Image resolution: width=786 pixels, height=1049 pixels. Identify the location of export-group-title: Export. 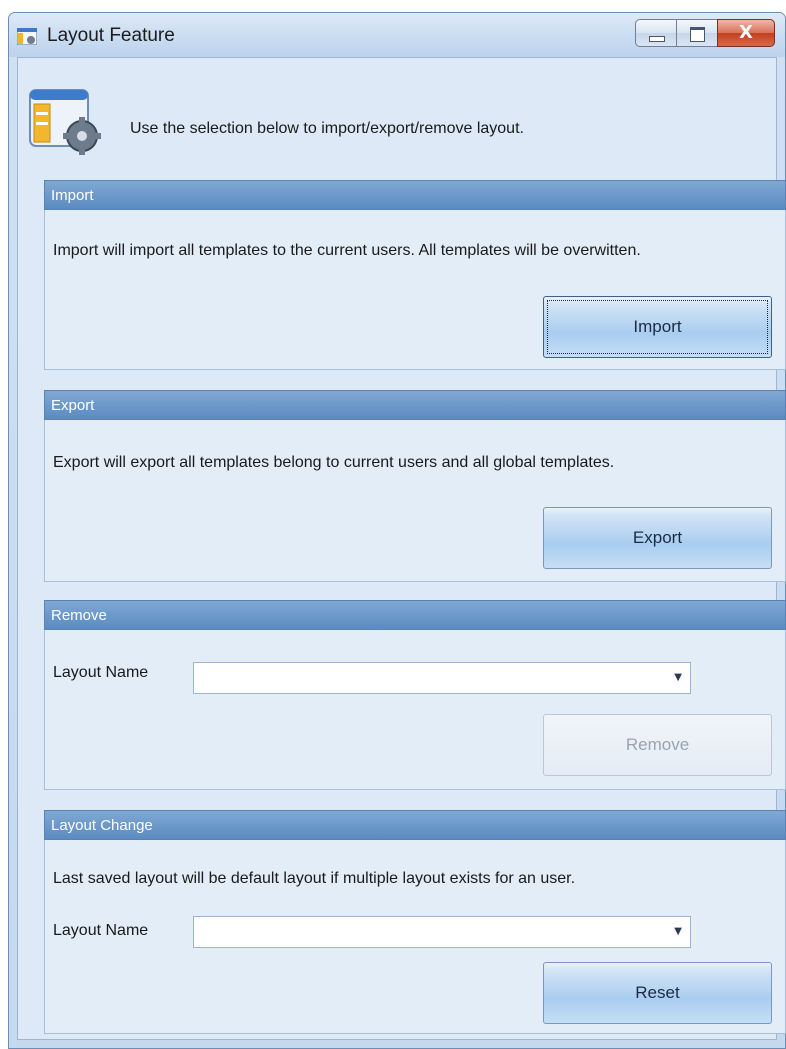
(73, 405).